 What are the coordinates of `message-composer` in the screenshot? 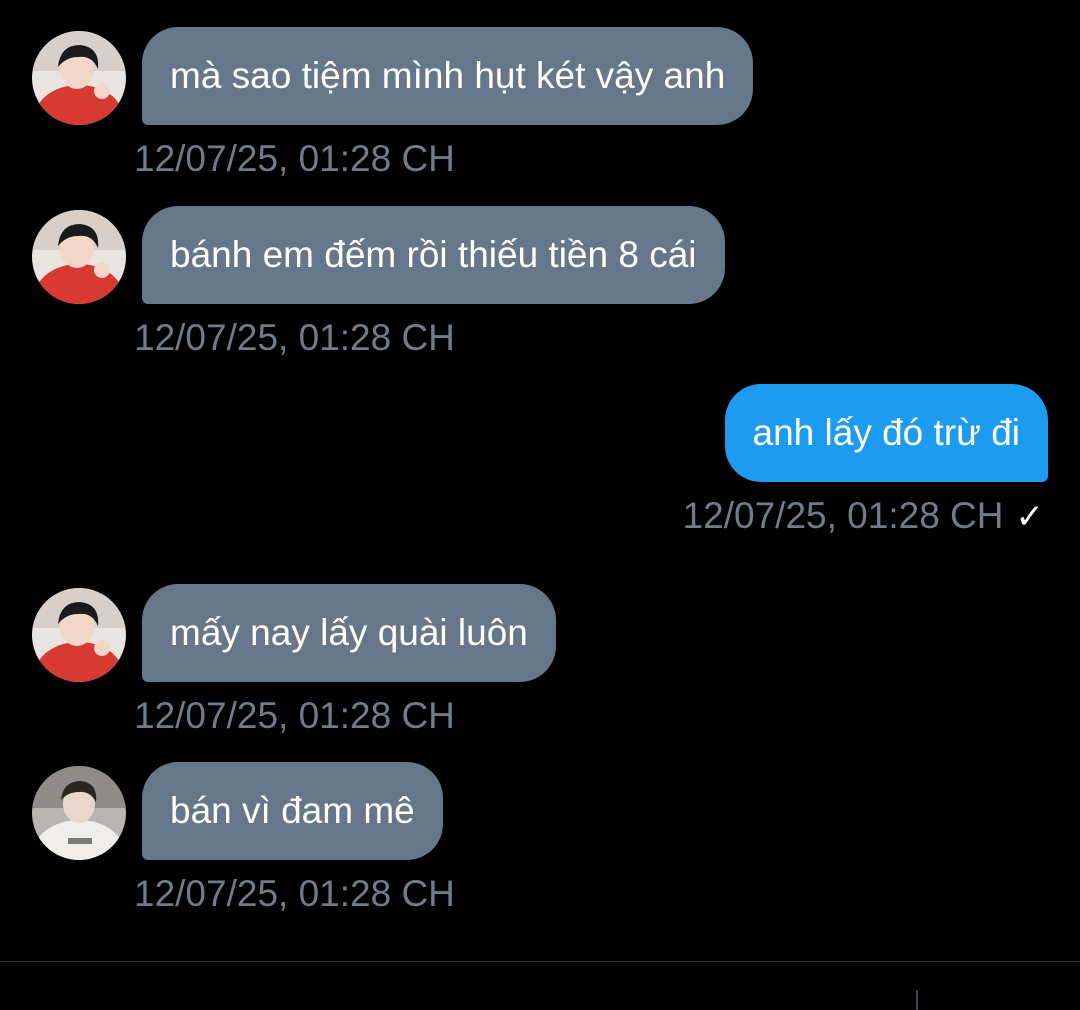 It's located at (540, 986).